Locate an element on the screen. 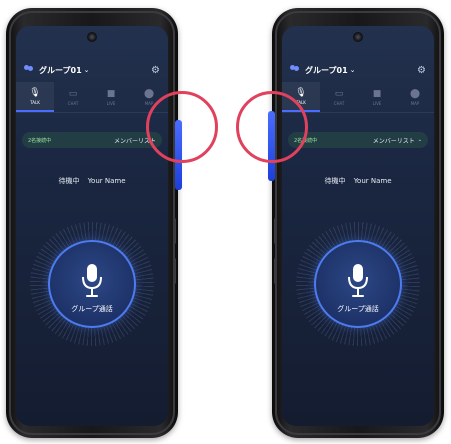 This screenshot has width=451, height=444. tab-talk: 🎙 TALK is located at coordinates (35, 97).